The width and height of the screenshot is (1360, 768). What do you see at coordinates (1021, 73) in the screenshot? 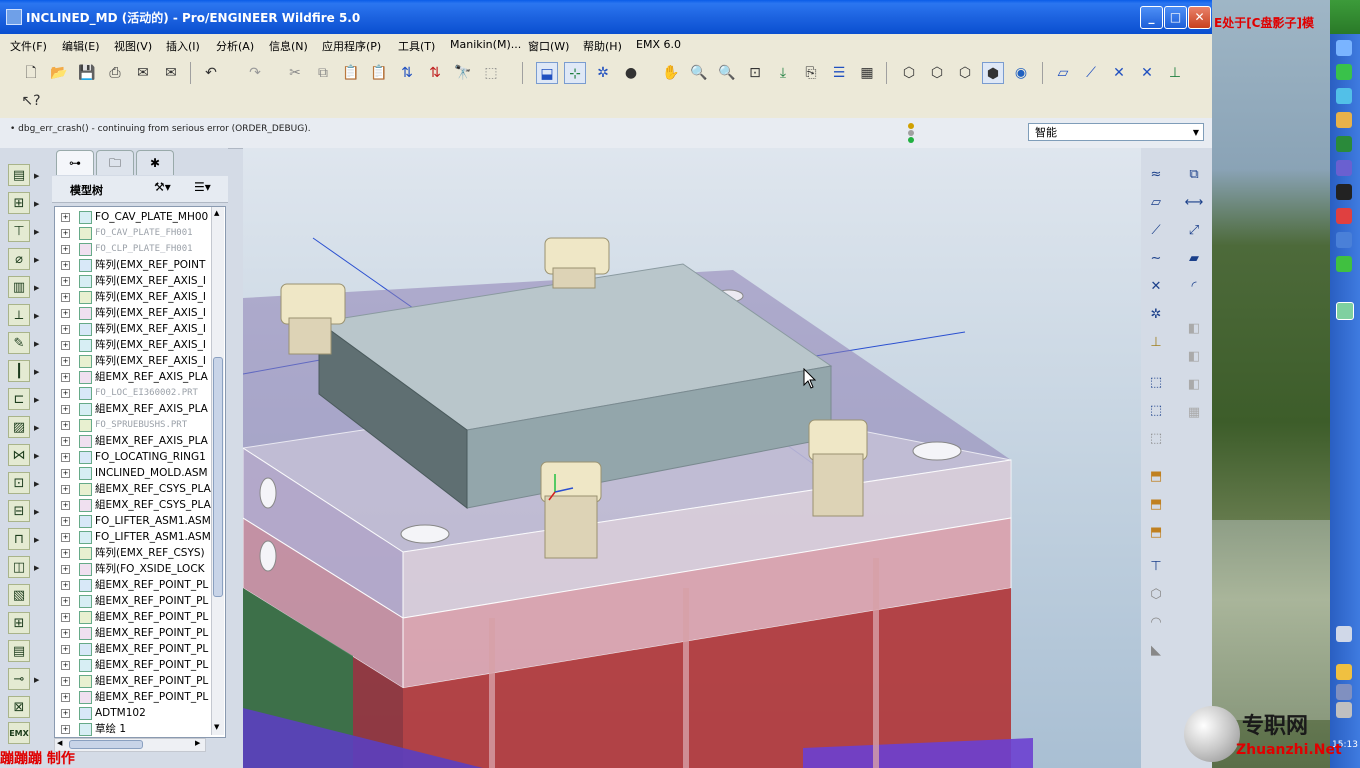
I see `enhanced-realism-icon: ◉` at bounding box center [1021, 73].